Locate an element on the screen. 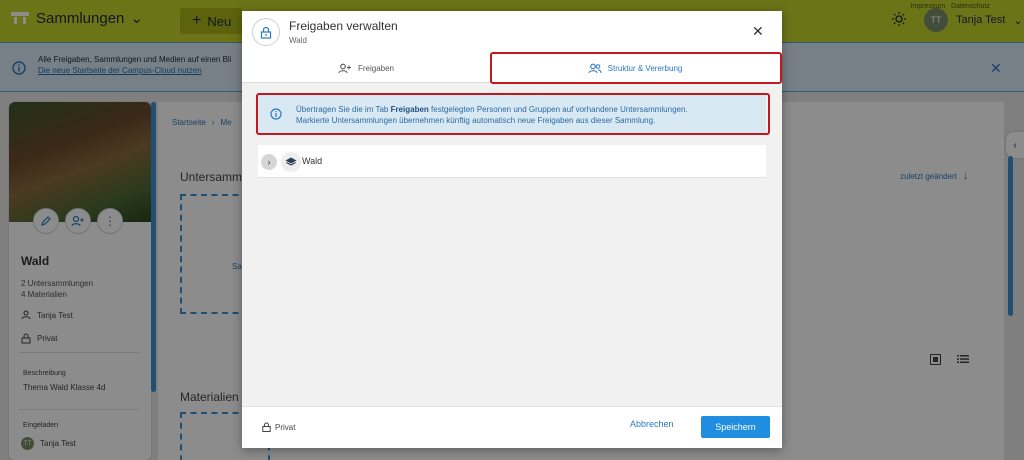 The width and height of the screenshot is (1024, 460). tree-row: › Wald is located at coordinates (512, 161).